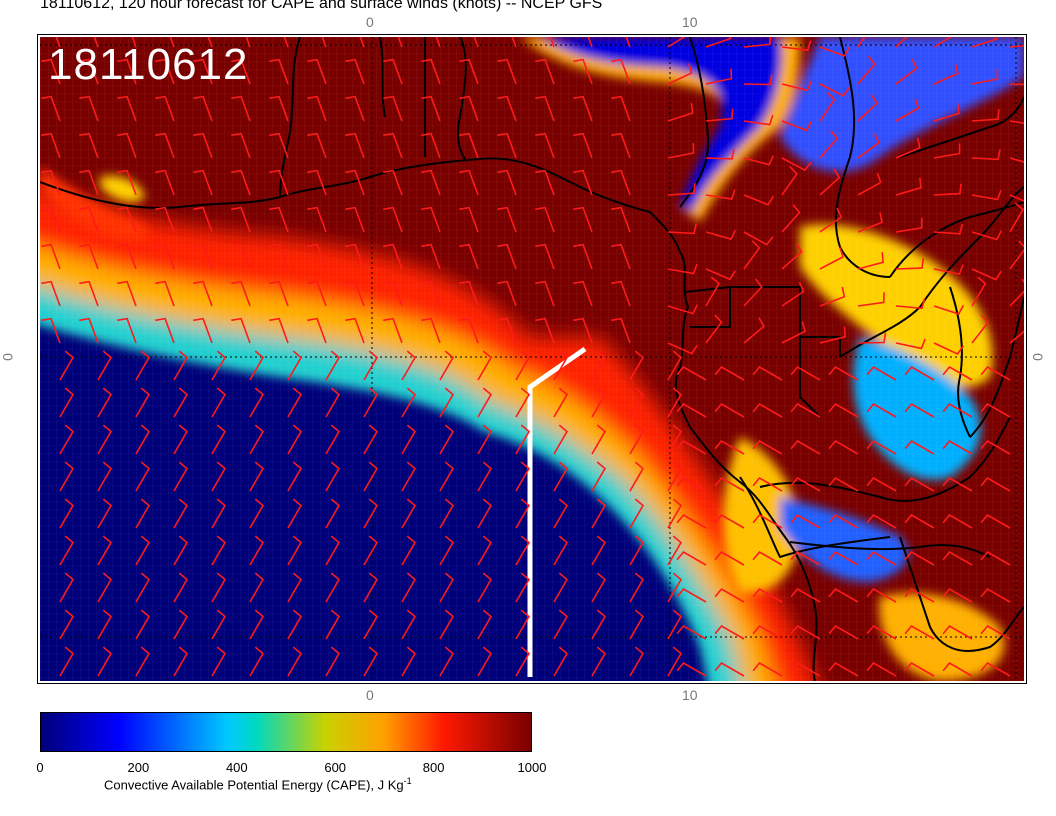  Describe the element at coordinates (8, 357) in the screenshot. I see `lat-label-left-0: 0` at that location.